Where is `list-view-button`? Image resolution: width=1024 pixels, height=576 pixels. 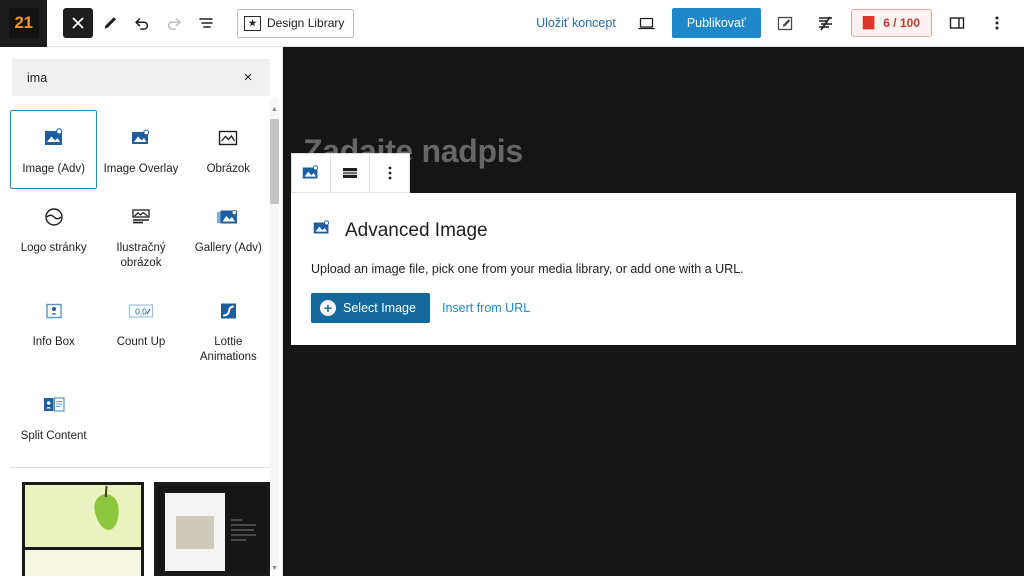 list-view-button is located at coordinates (206, 23).